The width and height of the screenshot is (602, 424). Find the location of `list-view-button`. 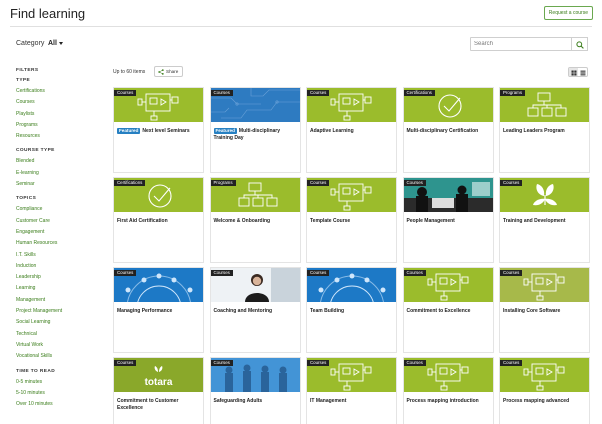

list-view-button is located at coordinates (582, 72).